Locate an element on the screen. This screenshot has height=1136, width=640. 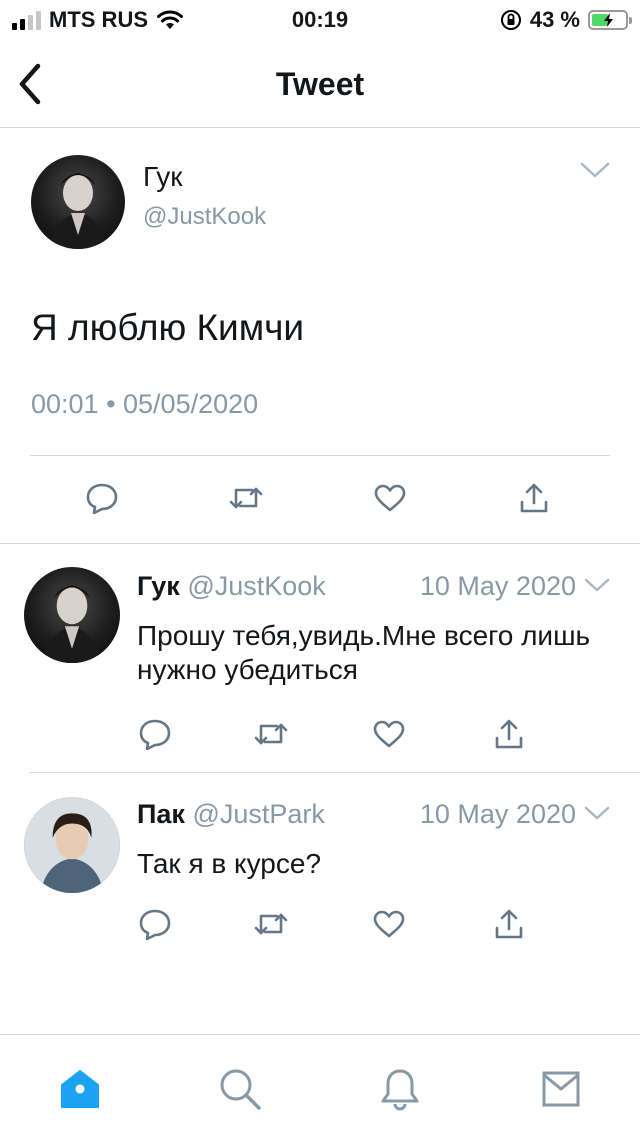
tab-messages is located at coordinates (562, 1089).